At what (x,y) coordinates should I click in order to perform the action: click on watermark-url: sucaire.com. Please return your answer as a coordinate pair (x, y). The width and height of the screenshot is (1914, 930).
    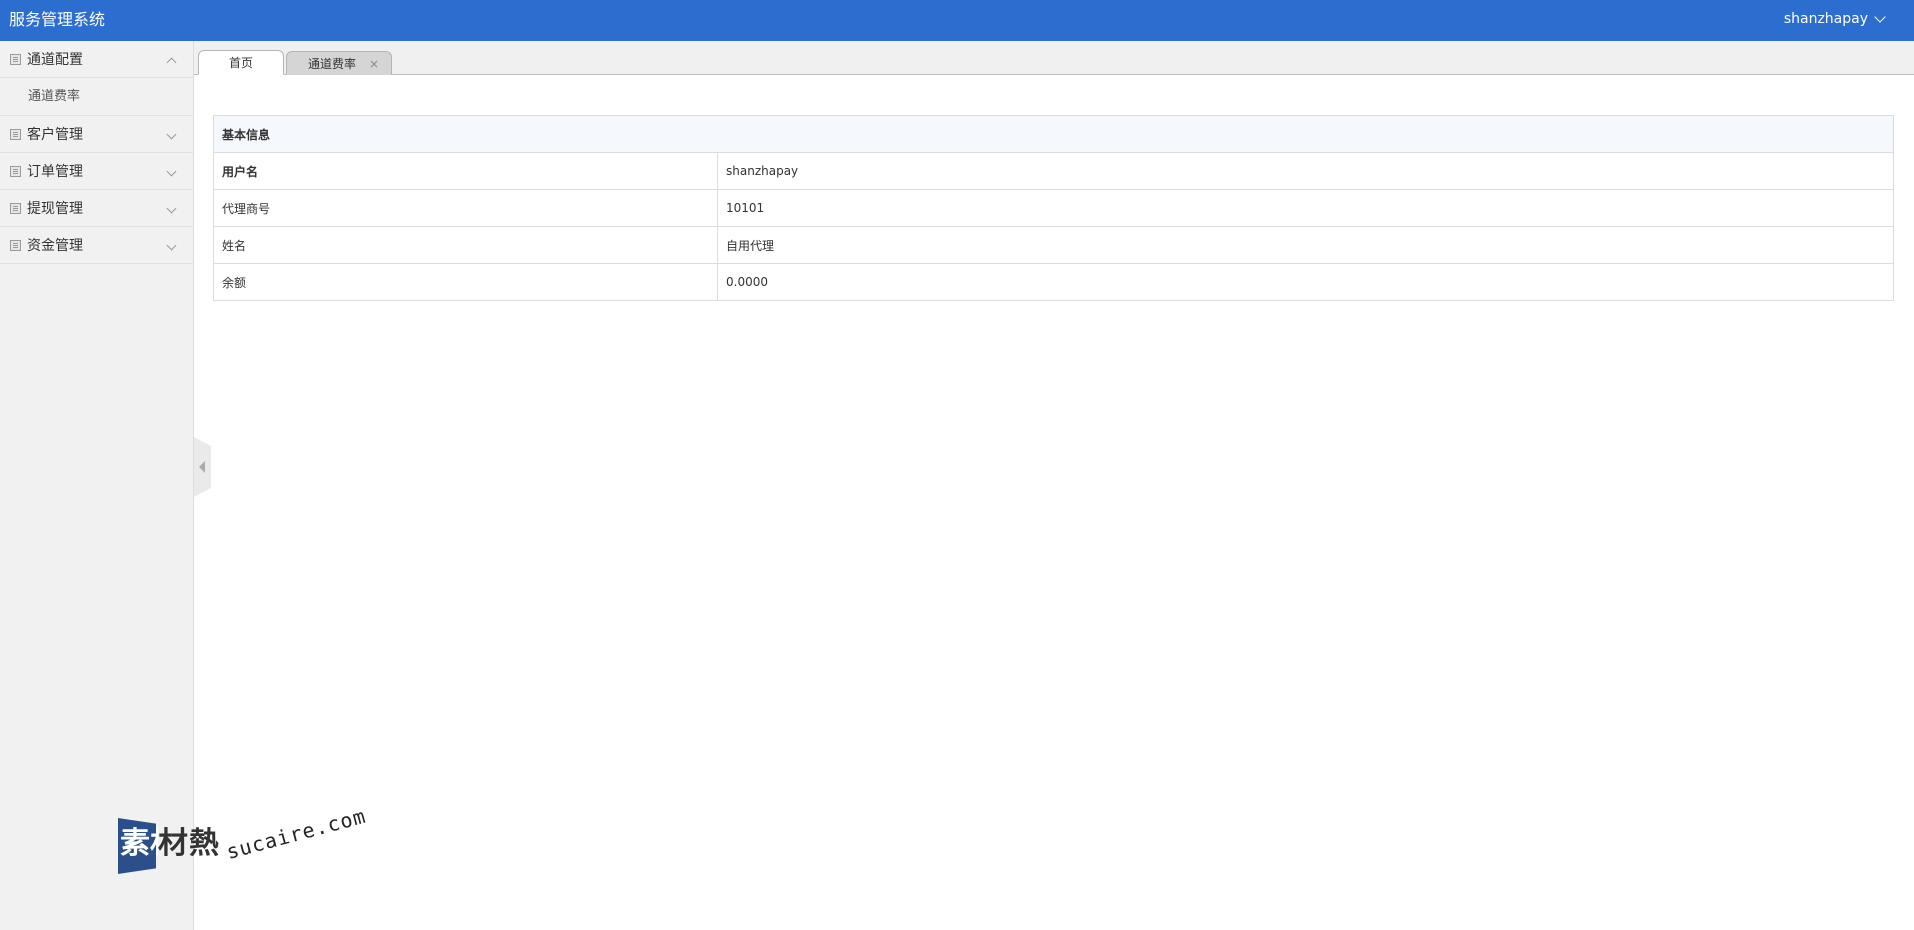
    Looking at the image, I should click on (296, 833).